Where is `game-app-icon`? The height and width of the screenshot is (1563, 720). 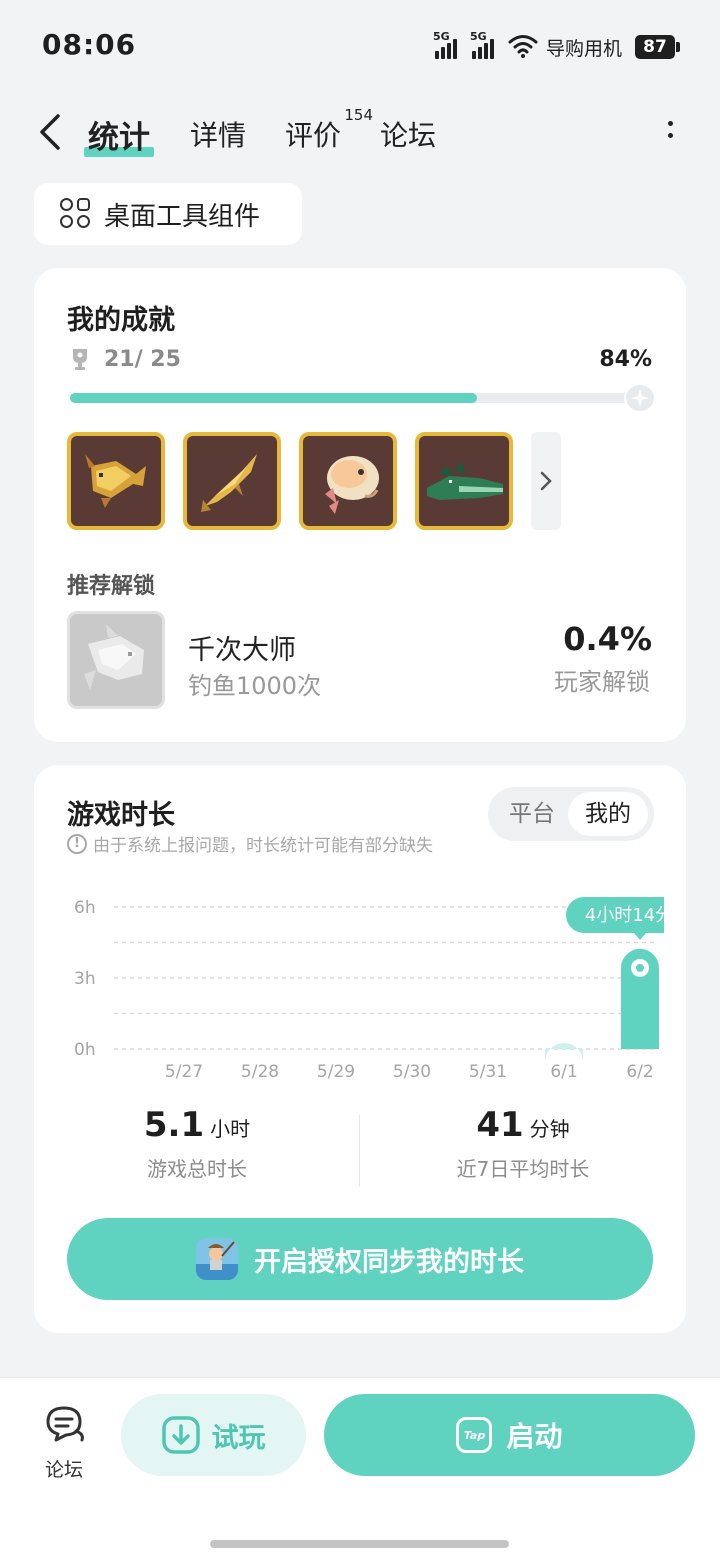
game-app-icon is located at coordinates (217, 1259).